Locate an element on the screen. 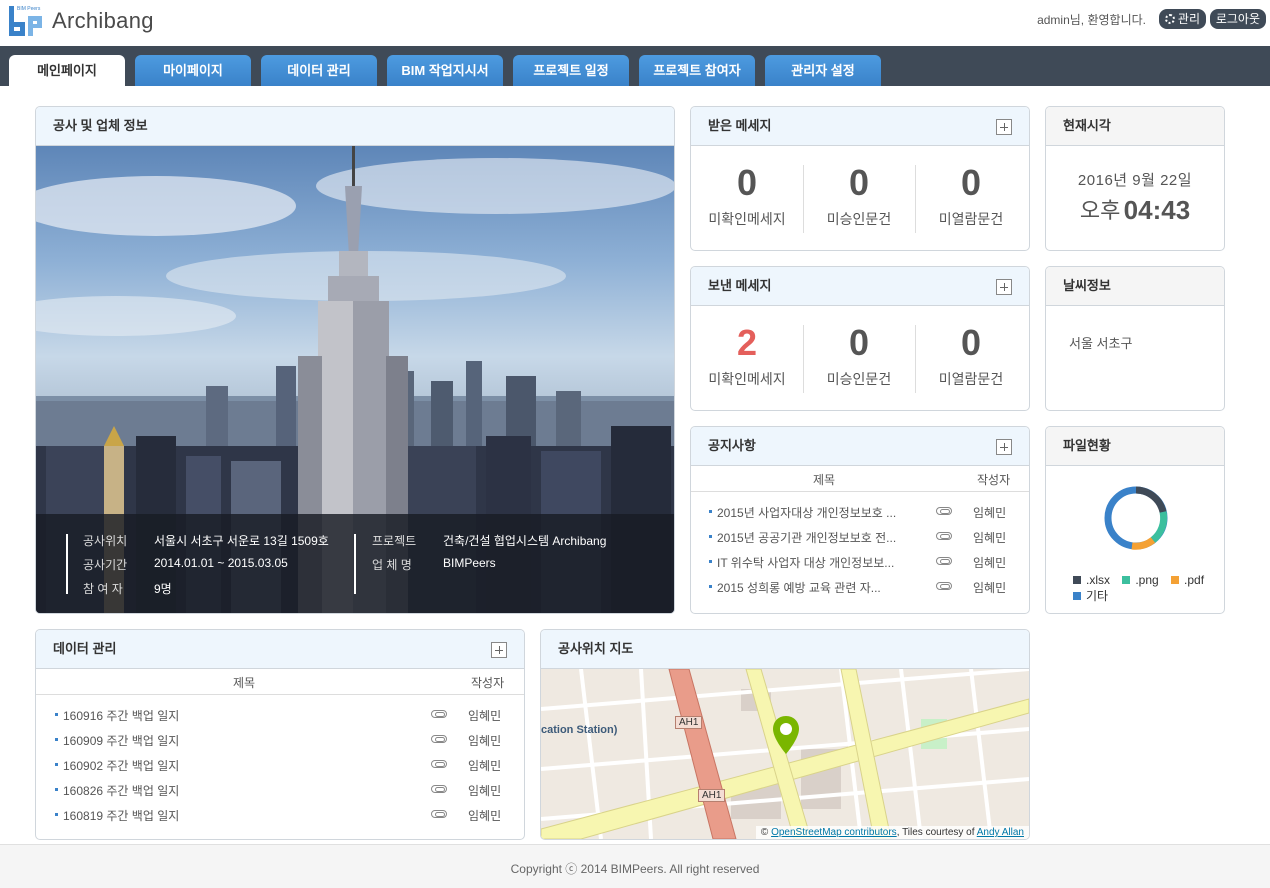 This screenshot has height=888, width=1270. clock-panel: 현재시각 2016년 9월 22일 오후 04:43 is located at coordinates (1135, 178).